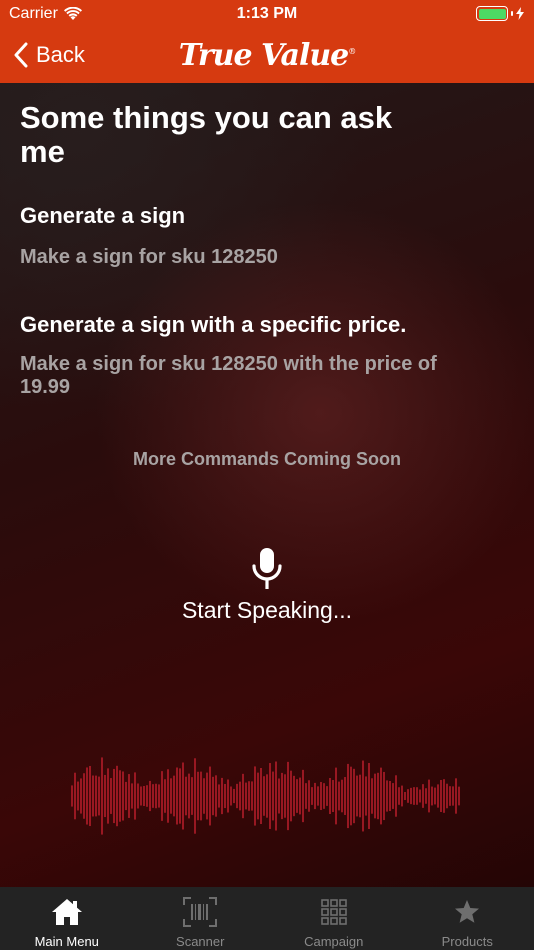 Image resolution: width=534 pixels, height=950 pixels. I want to click on tab-main-menu: Main Menu, so click(67, 918).